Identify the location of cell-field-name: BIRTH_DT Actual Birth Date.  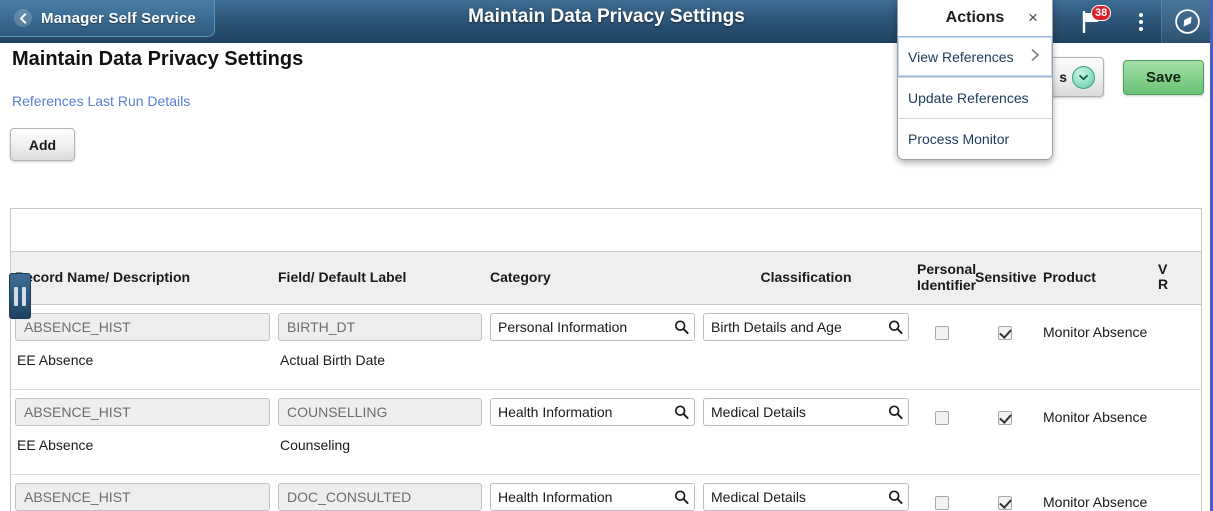
(380, 347).